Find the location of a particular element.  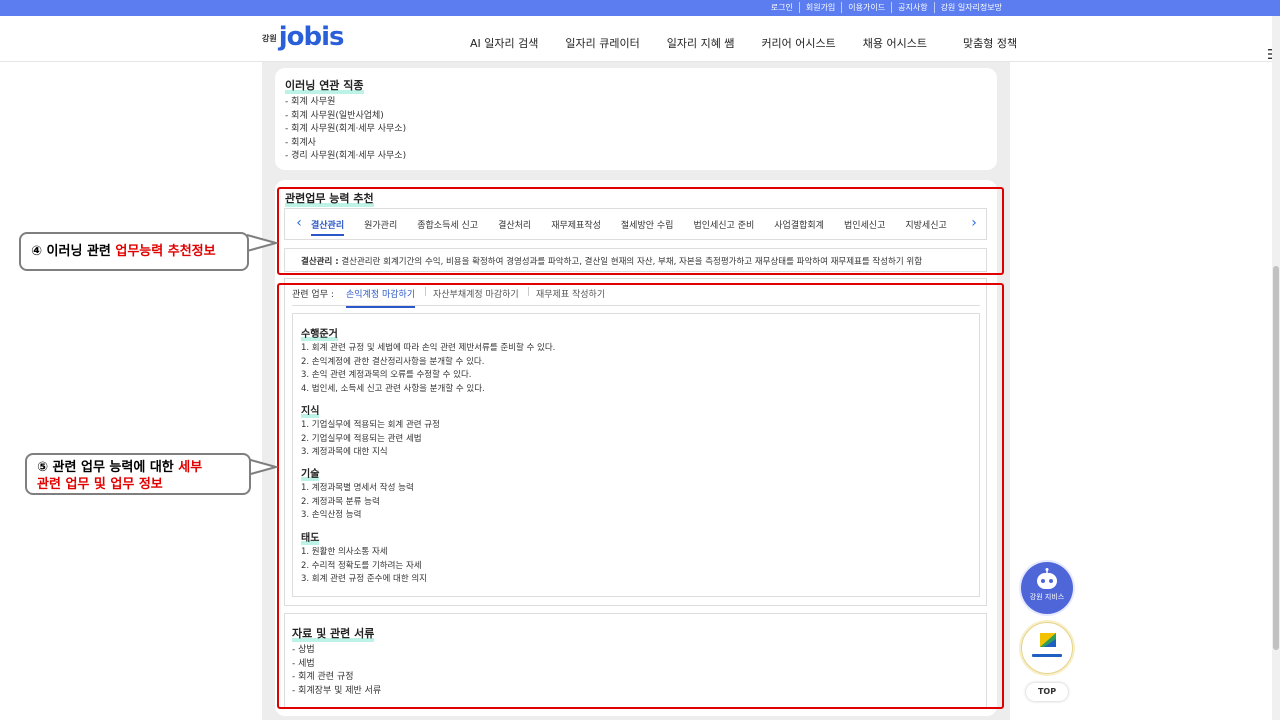

ability-title: 관련업무 능력 추천 is located at coordinates (329, 199).